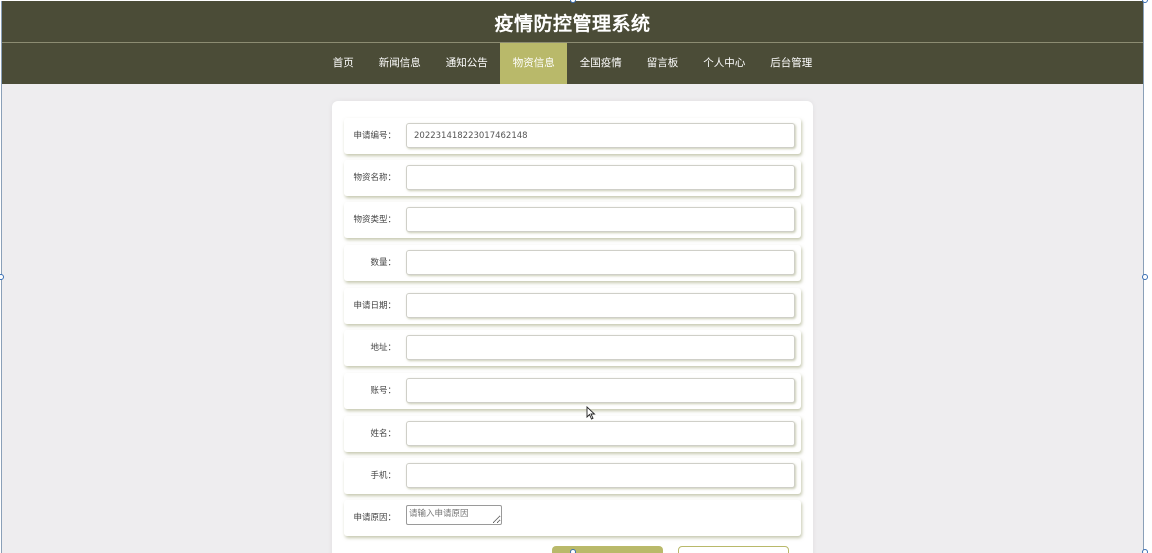 This screenshot has height=553, width=1152. What do you see at coordinates (534, 63) in the screenshot?
I see `nav-item-supplies: 物资信息` at bounding box center [534, 63].